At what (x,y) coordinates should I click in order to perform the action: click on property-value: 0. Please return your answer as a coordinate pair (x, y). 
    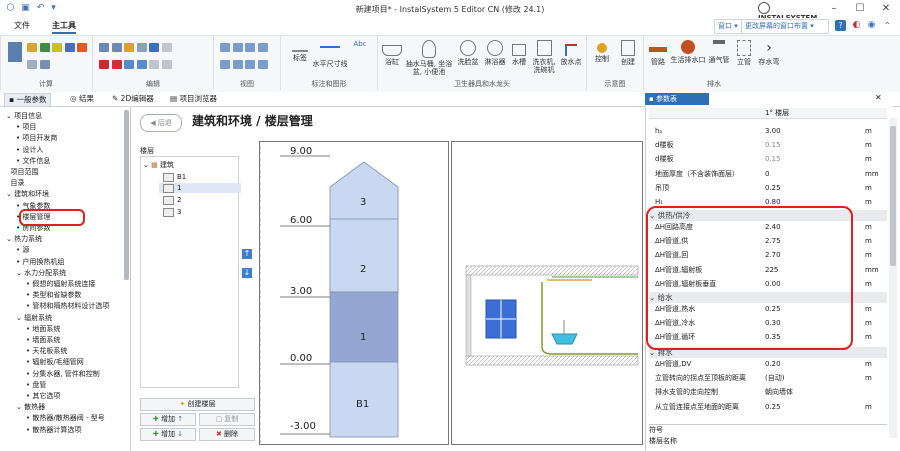
    Looking at the image, I should click on (767, 174).